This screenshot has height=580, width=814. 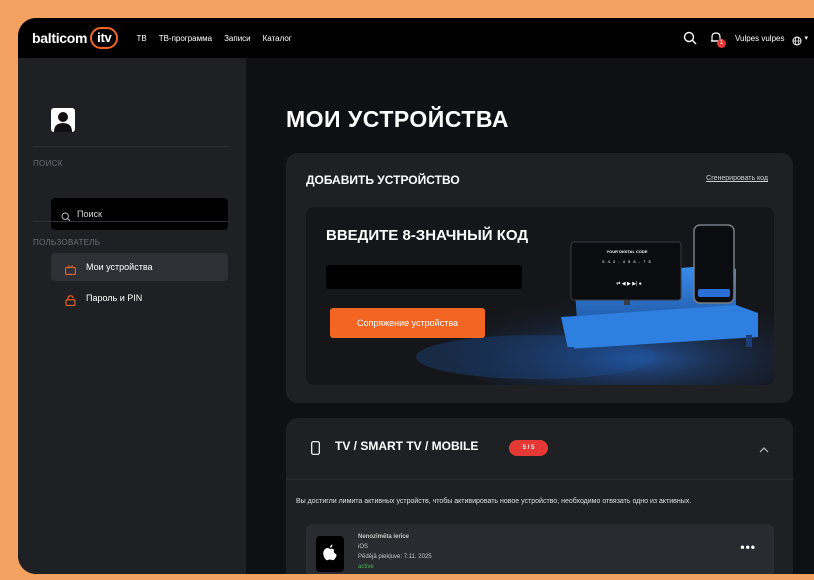 I want to click on chevron-up-icon, so click(x=764, y=447).